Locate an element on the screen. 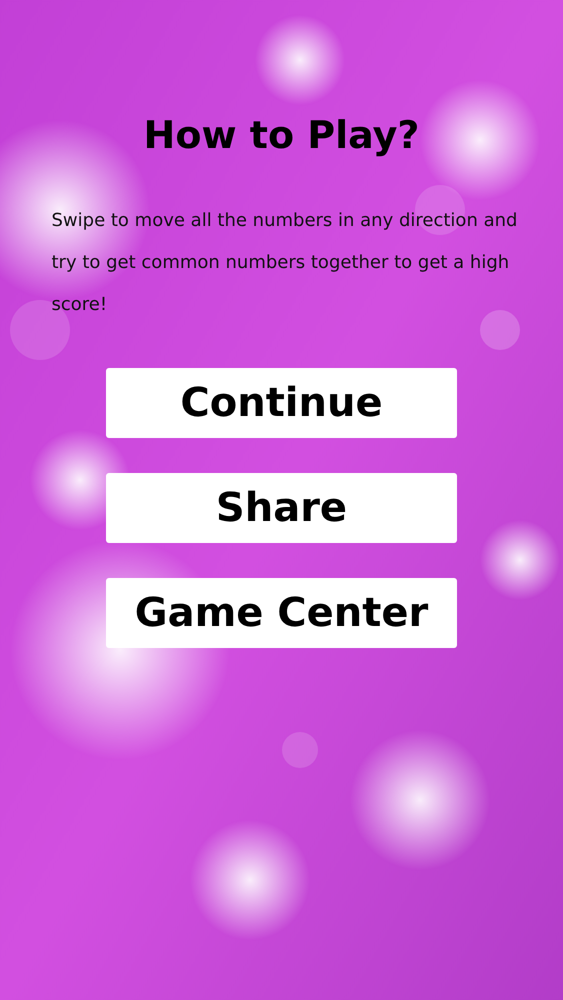 The width and height of the screenshot is (563, 1000). menu-button: Game Center is located at coordinates (281, 613).